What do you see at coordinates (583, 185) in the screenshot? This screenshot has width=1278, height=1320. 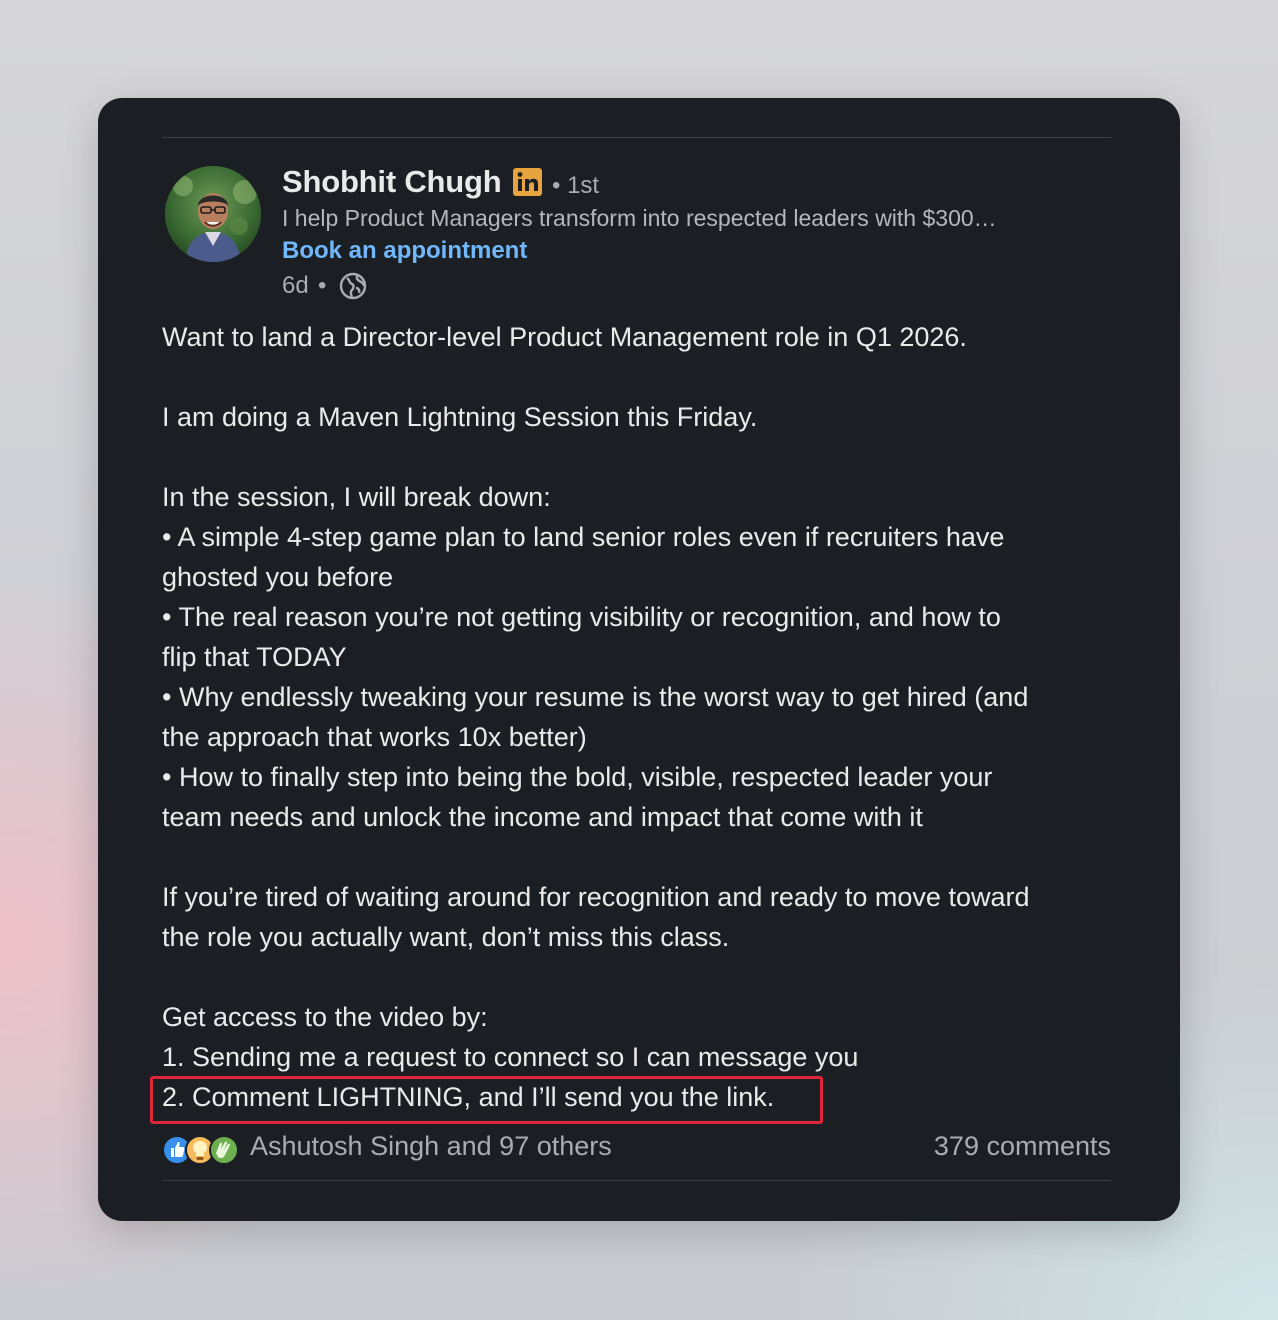 I see `connection-degree-label: 1st` at bounding box center [583, 185].